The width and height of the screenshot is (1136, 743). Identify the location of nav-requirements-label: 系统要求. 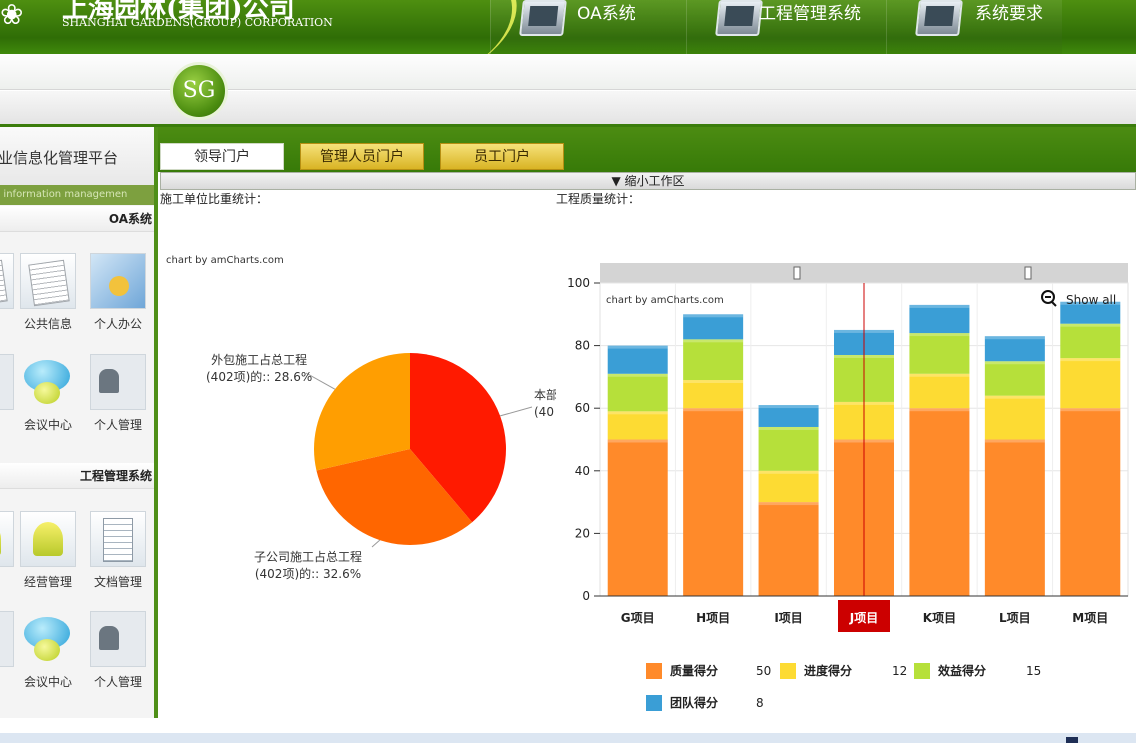
(1009, 14).